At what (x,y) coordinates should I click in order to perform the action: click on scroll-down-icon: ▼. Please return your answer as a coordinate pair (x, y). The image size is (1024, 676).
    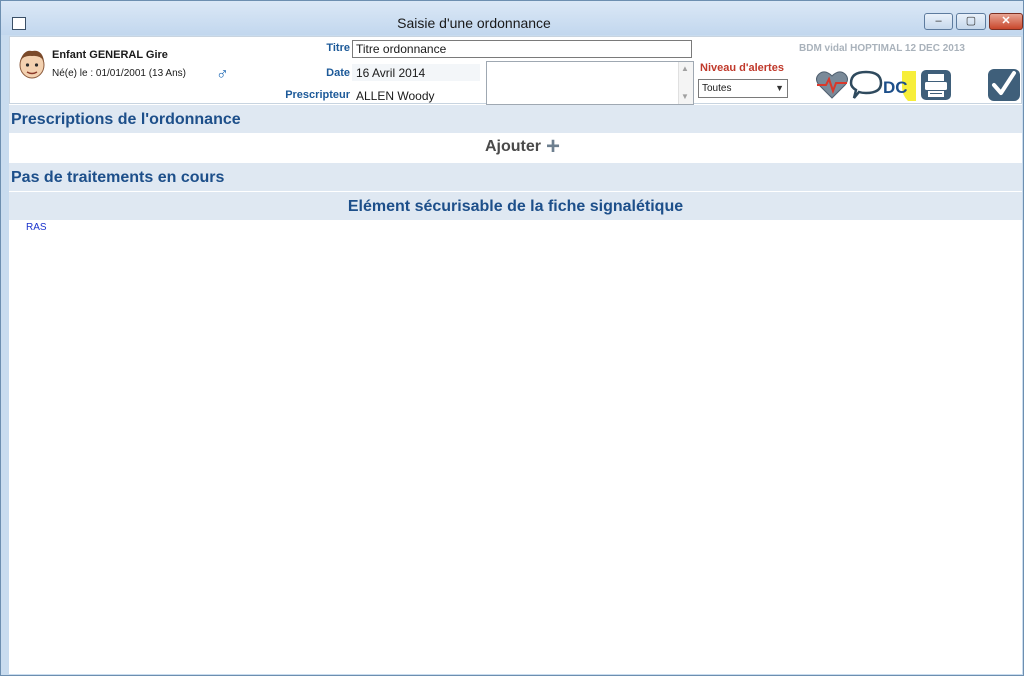
    Looking at the image, I should click on (685, 96).